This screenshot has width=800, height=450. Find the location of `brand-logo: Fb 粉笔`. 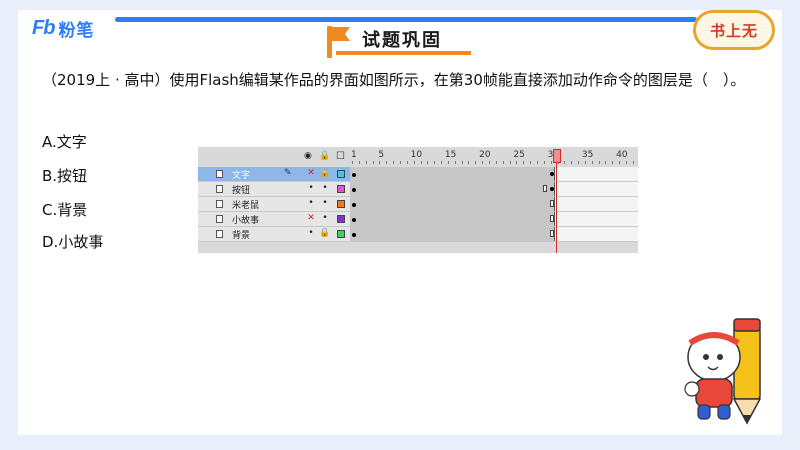

brand-logo: Fb 粉笔 is located at coordinates (63, 28).